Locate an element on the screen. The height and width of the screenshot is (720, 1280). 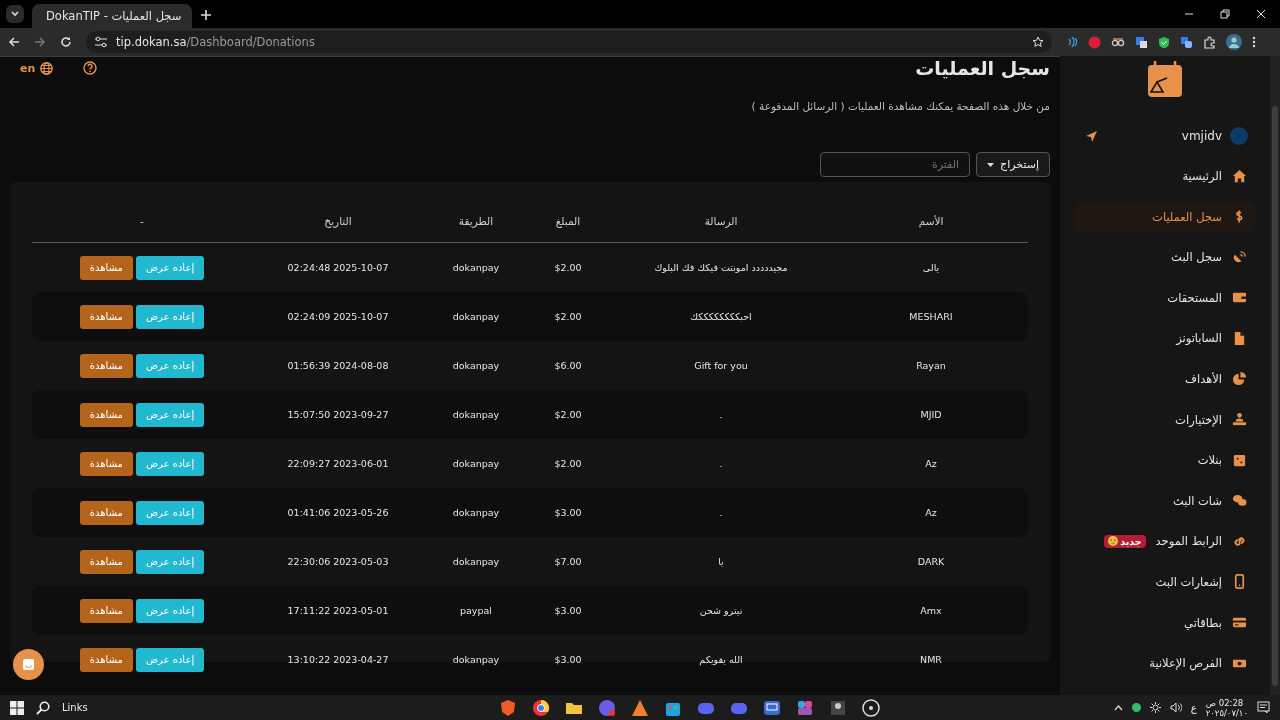
table-cell-text: 15:07:50 2023-09-27 is located at coordinates (338, 414).